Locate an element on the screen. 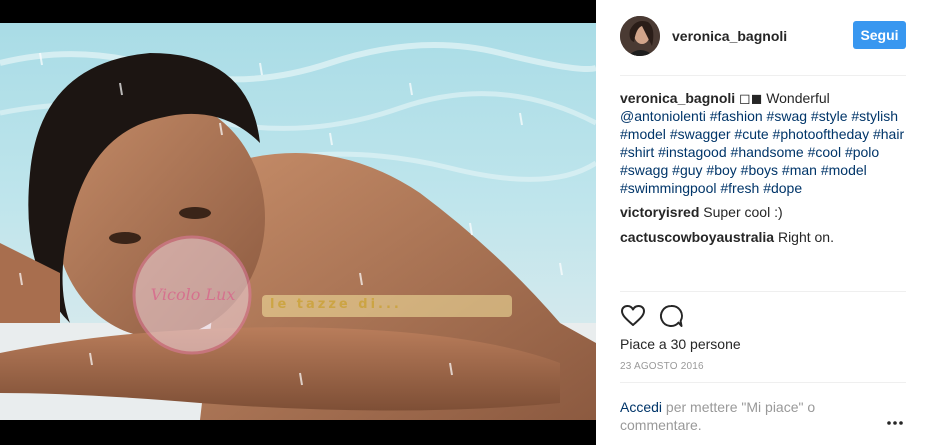 The image size is (928, 445). hashtag-link: #boys is located at coordinates (759, 170).